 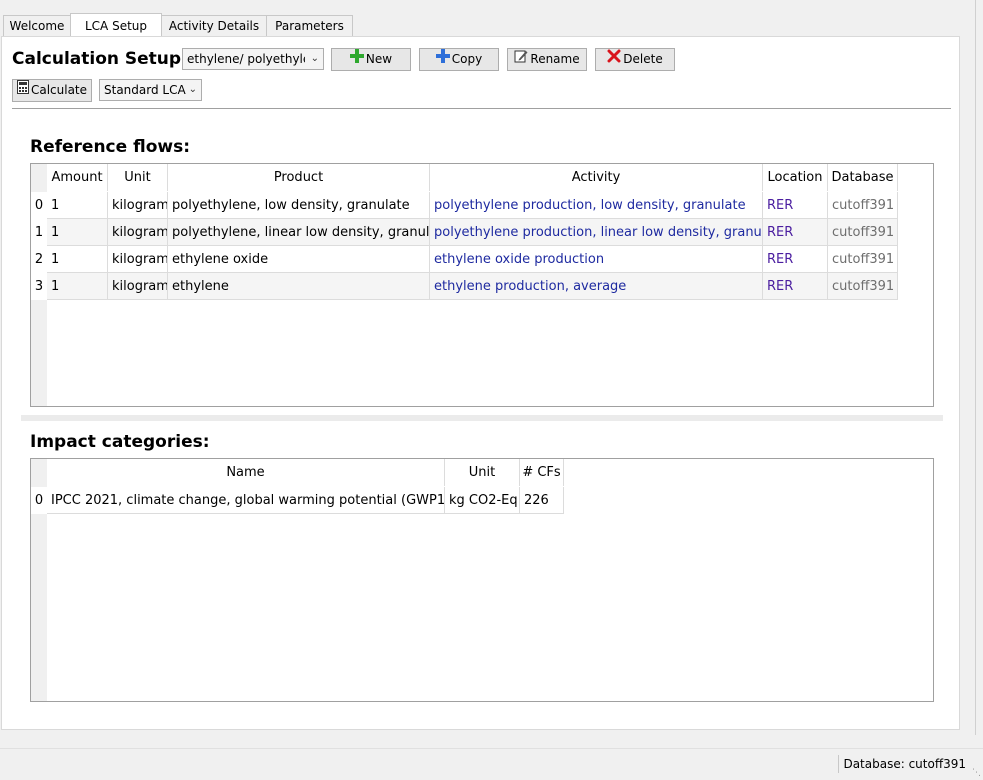 I want to click on column-header-database: Database, so click(x=863, y=177).